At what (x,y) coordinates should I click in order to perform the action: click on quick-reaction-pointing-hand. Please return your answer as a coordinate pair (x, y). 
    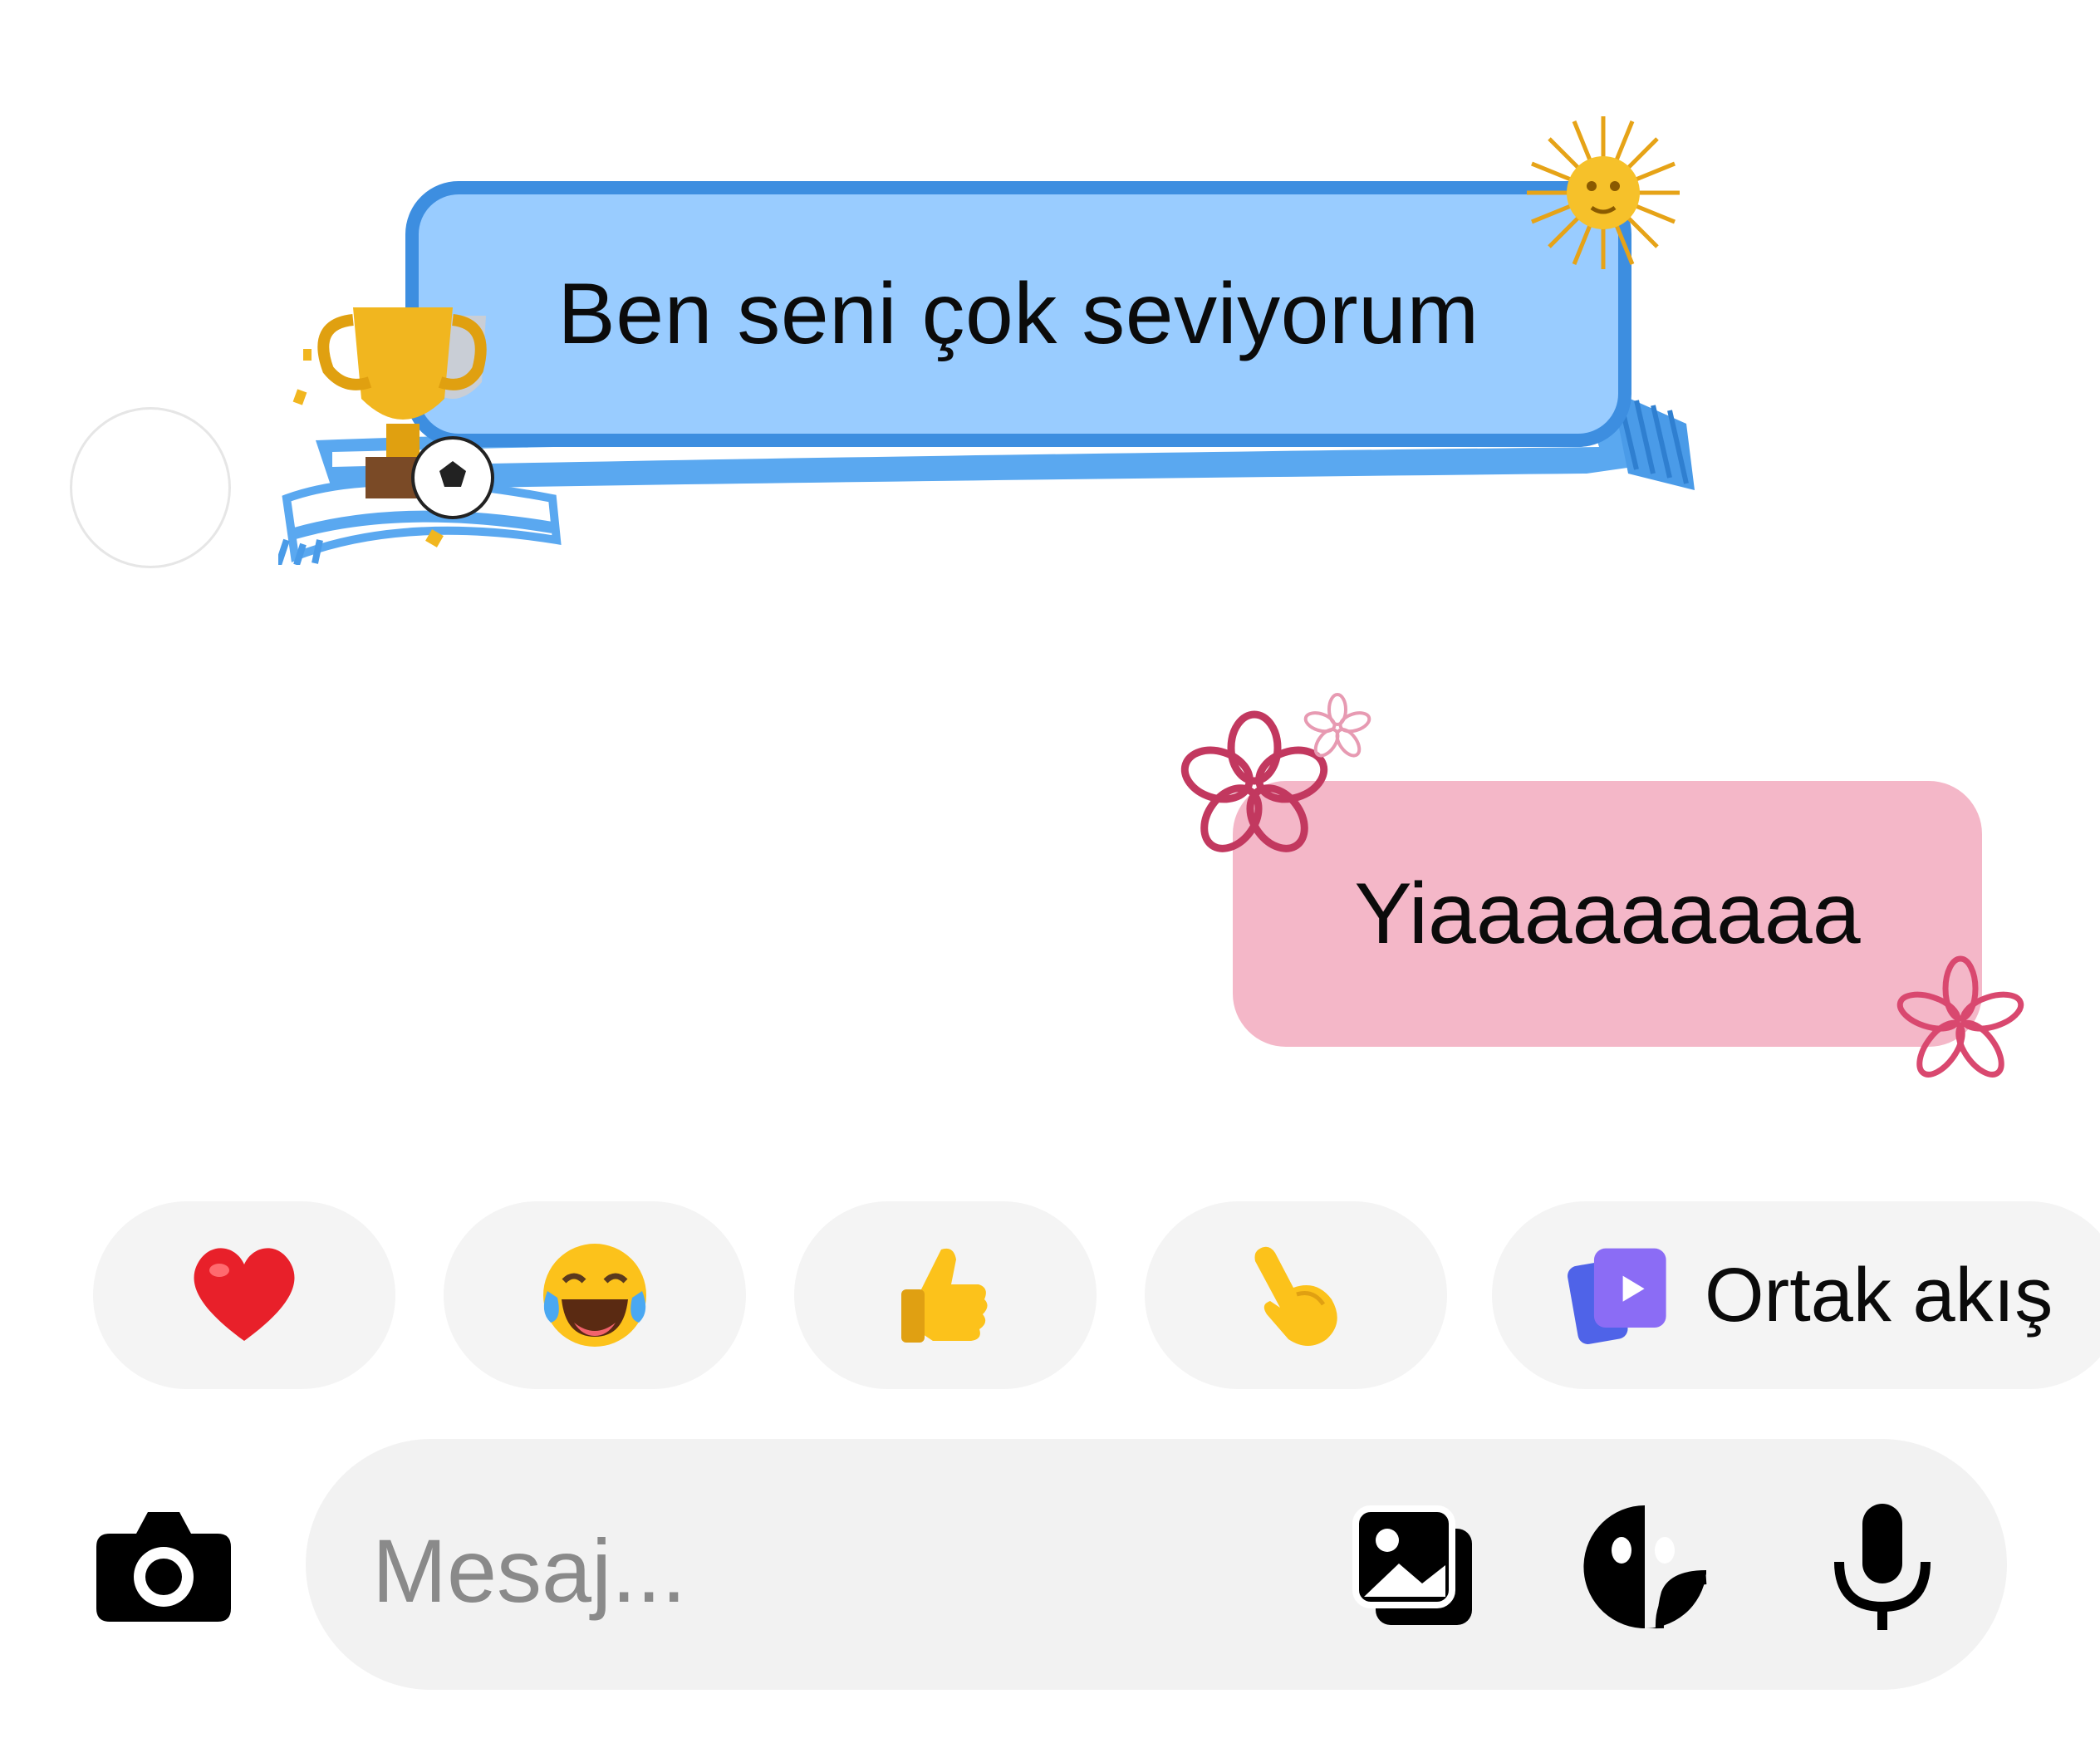
    Looking at the image, I should click on (1296, 1295).